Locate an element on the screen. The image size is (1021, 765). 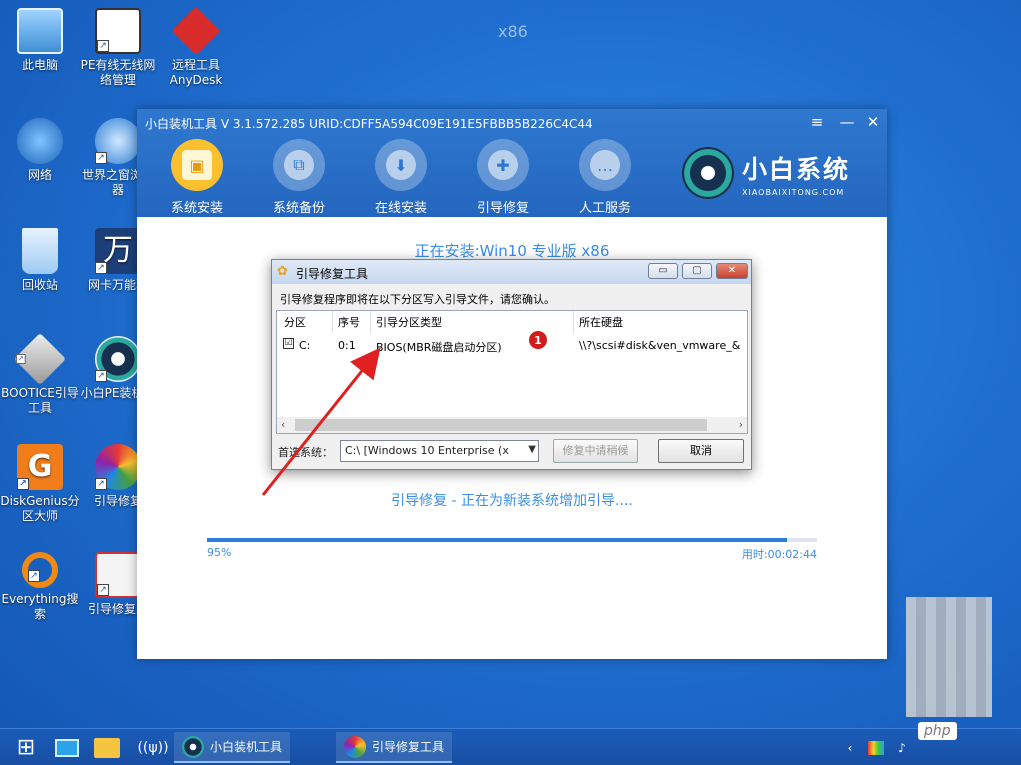
brand: 小白系统 XIAOBAIXITONG.COM is located at coordinates (766, 173).